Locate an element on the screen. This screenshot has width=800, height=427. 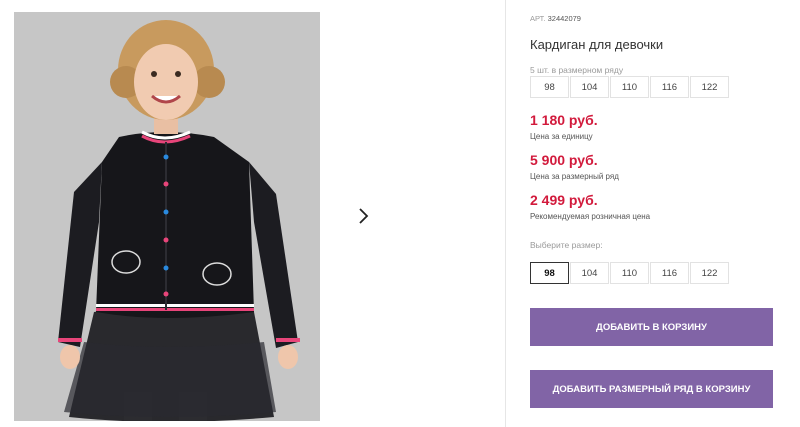
size-picker-caption: Выберите размер: is located at coordinates (566, 245).